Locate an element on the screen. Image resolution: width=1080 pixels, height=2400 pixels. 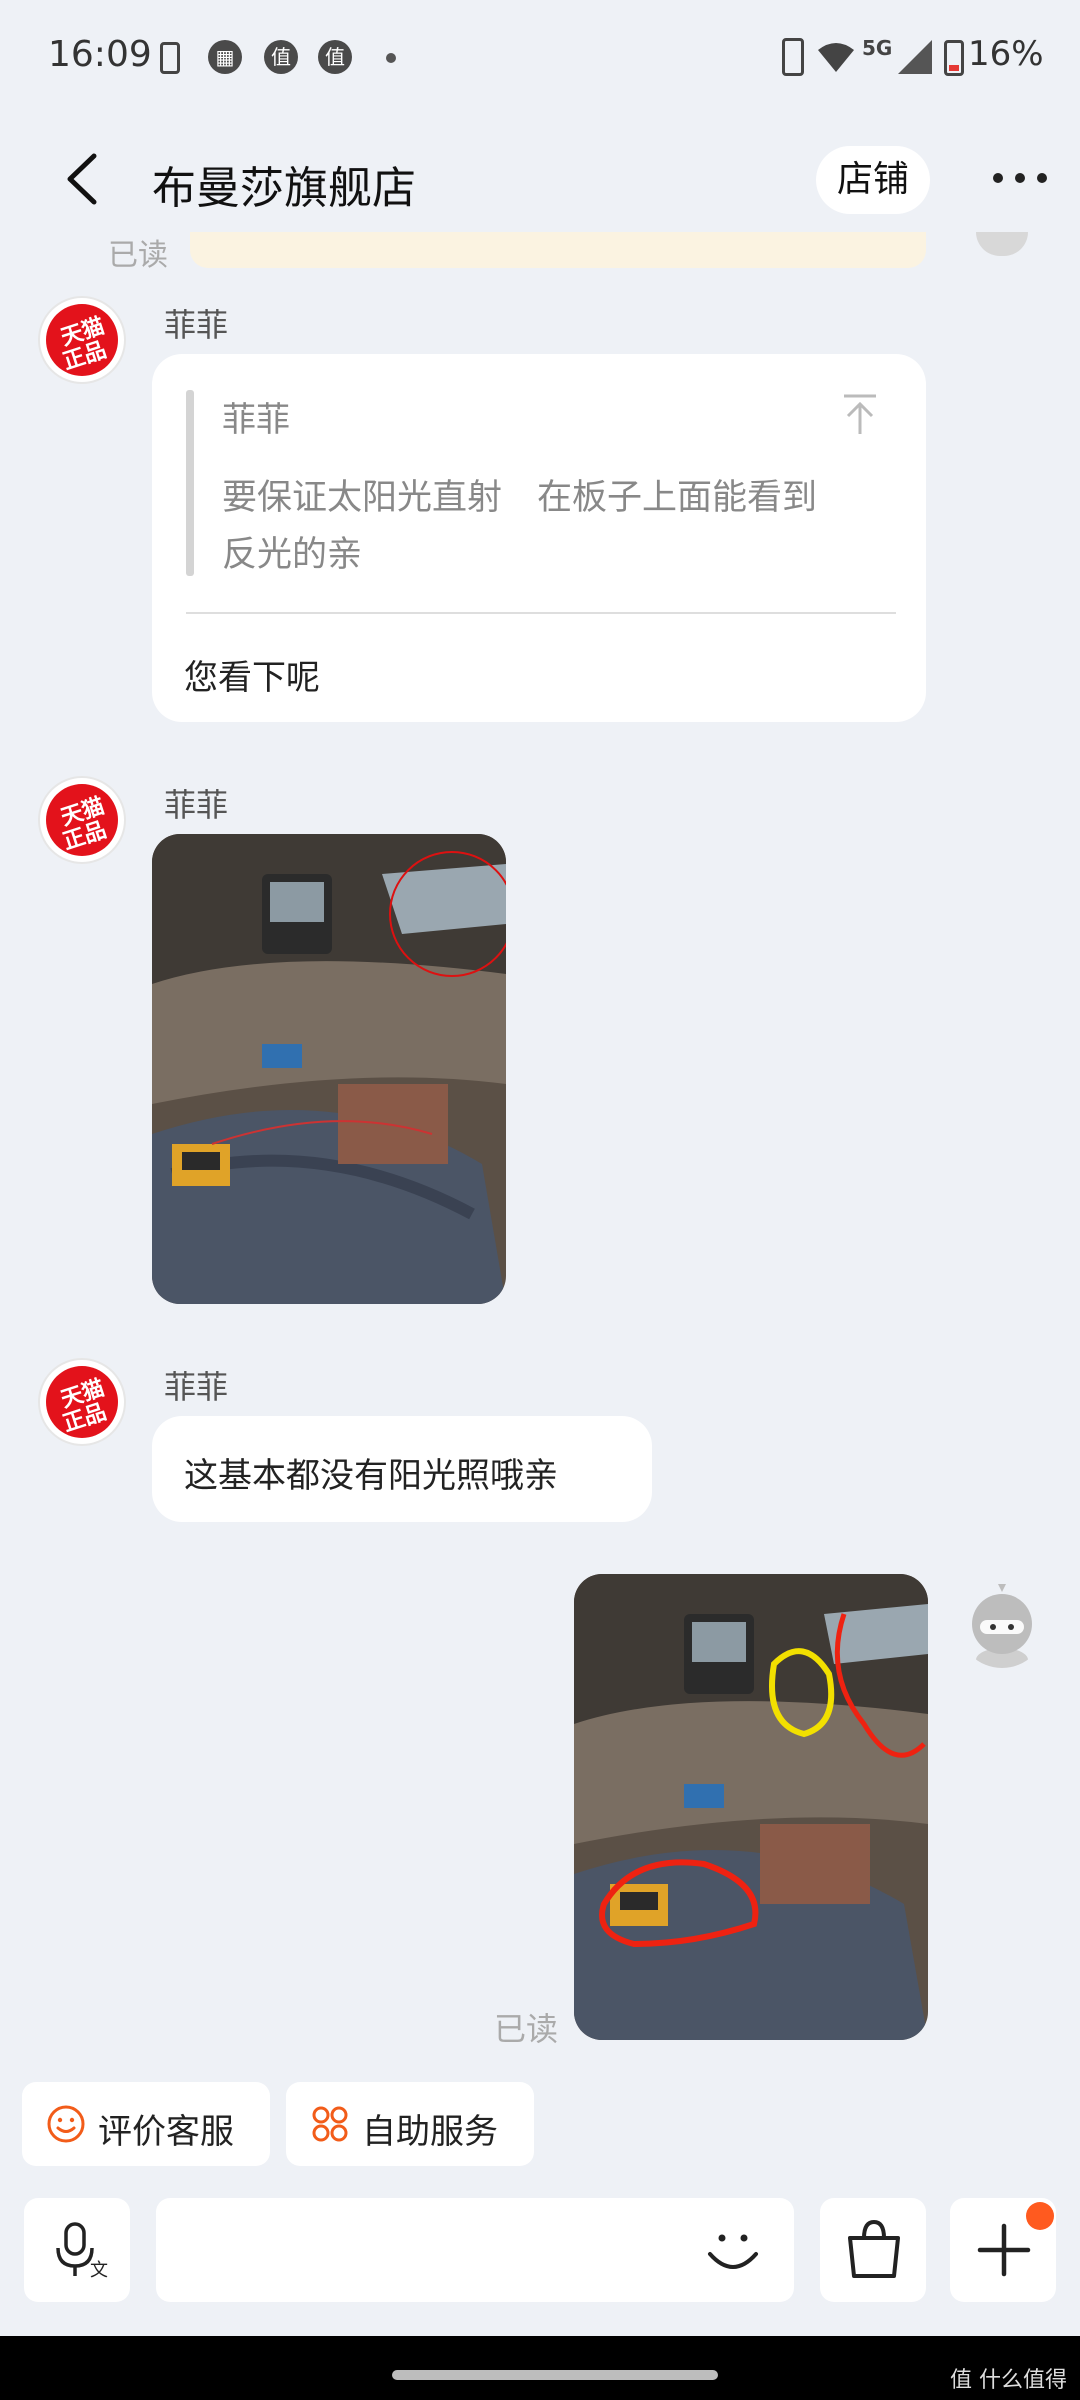
shopping-bag-button is located at coordinates (873, 2250).